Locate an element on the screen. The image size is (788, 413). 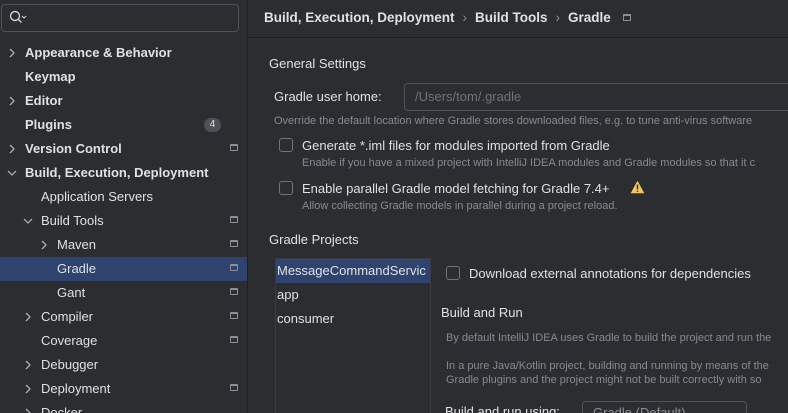
tree-item-label: Plugins is located at coordinates (48, 124).